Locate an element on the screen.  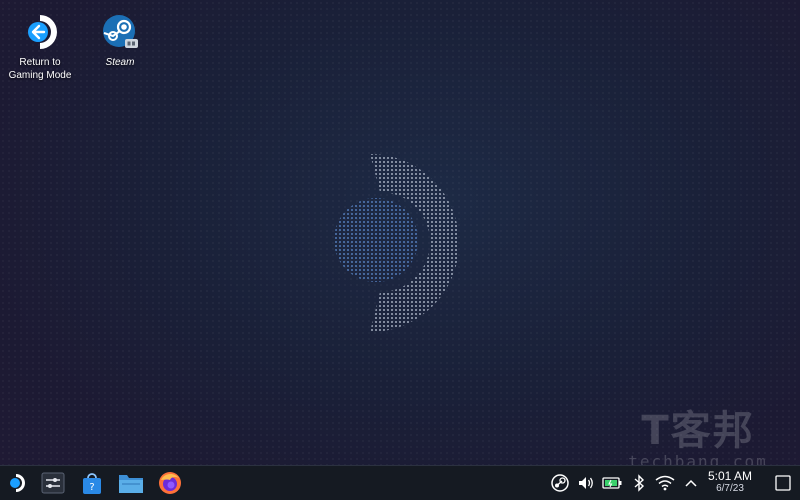
show-desktop-icon is located at coordinates (783, 483).